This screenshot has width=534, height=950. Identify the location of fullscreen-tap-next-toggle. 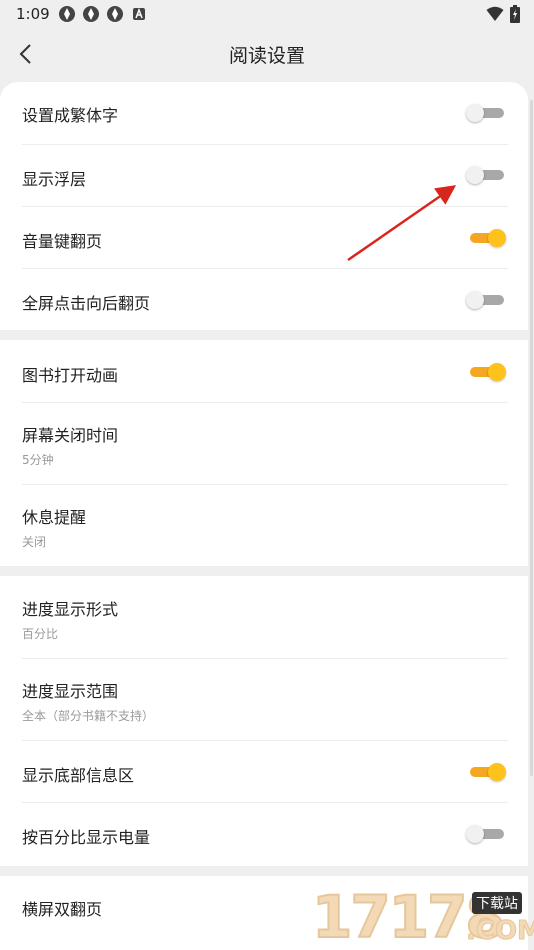
(486, 300).